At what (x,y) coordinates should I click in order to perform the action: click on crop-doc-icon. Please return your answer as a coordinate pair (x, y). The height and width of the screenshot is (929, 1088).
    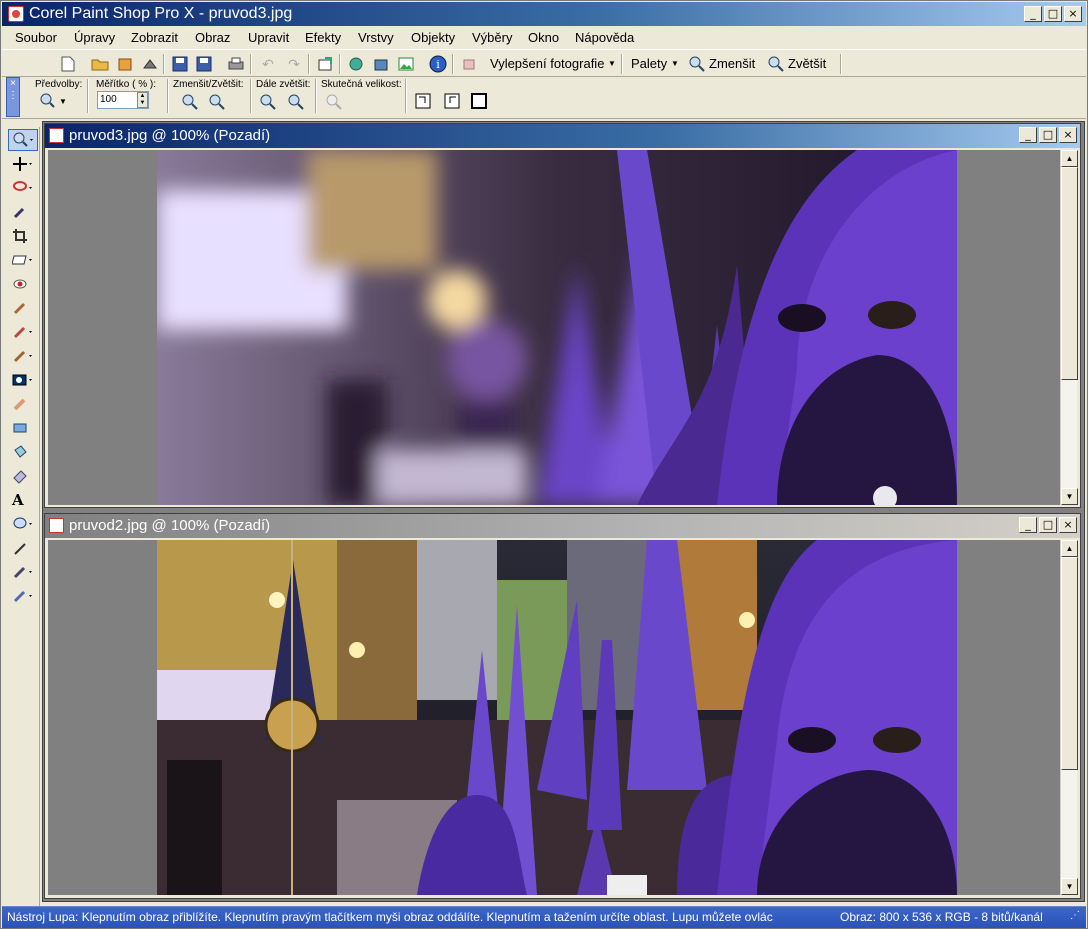
    Looking at the image, I should click on (325, 64).